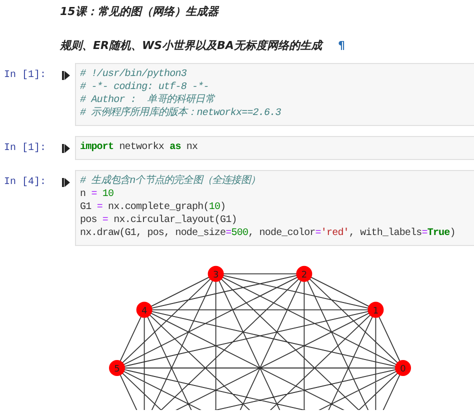 The height and width of the screenshot is (412, 474). I want to click on node-label: 0, so click(403, 369).